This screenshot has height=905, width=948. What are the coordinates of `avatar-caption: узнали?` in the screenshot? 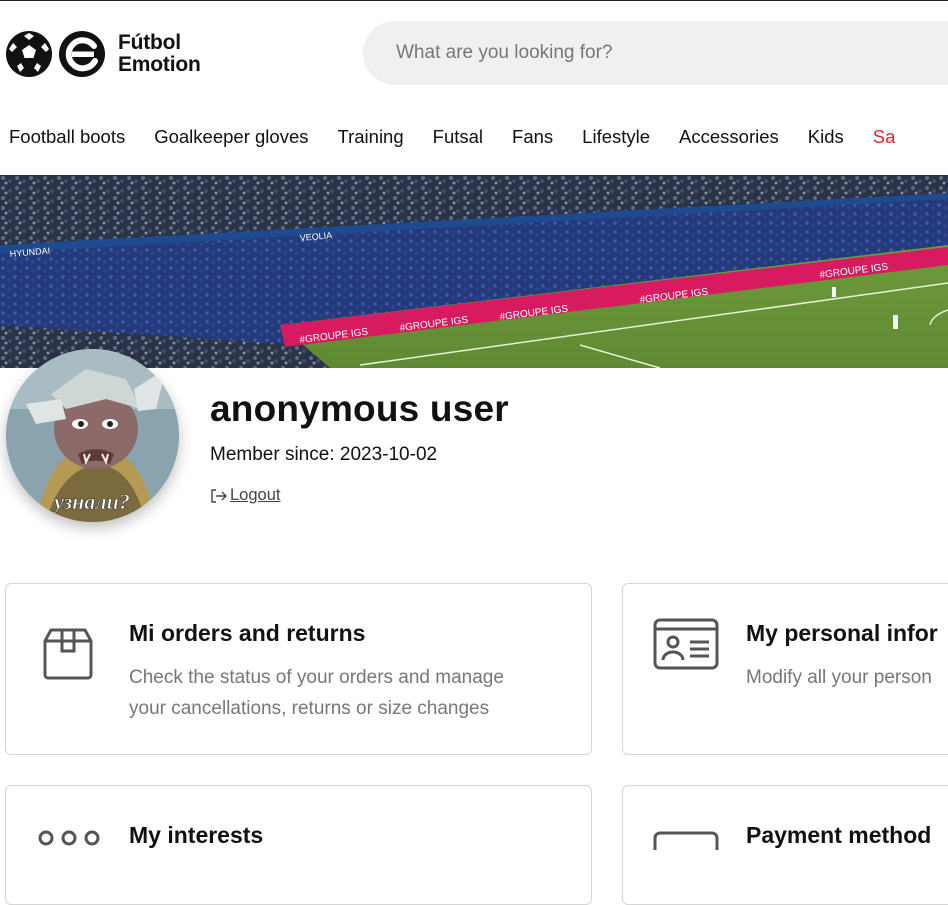 It's located at (90, 501).